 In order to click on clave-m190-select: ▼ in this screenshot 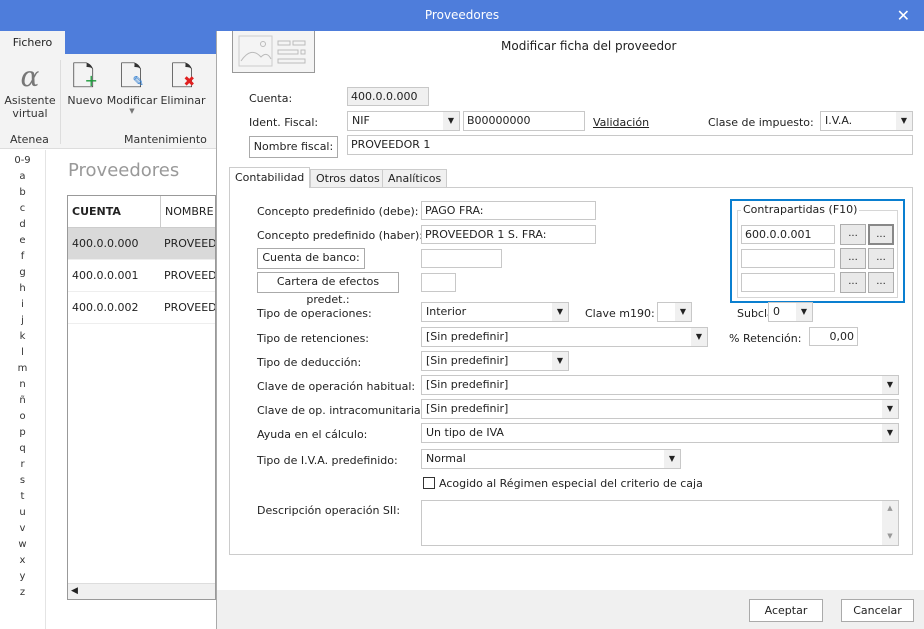, I will do `click(674, 312)`.